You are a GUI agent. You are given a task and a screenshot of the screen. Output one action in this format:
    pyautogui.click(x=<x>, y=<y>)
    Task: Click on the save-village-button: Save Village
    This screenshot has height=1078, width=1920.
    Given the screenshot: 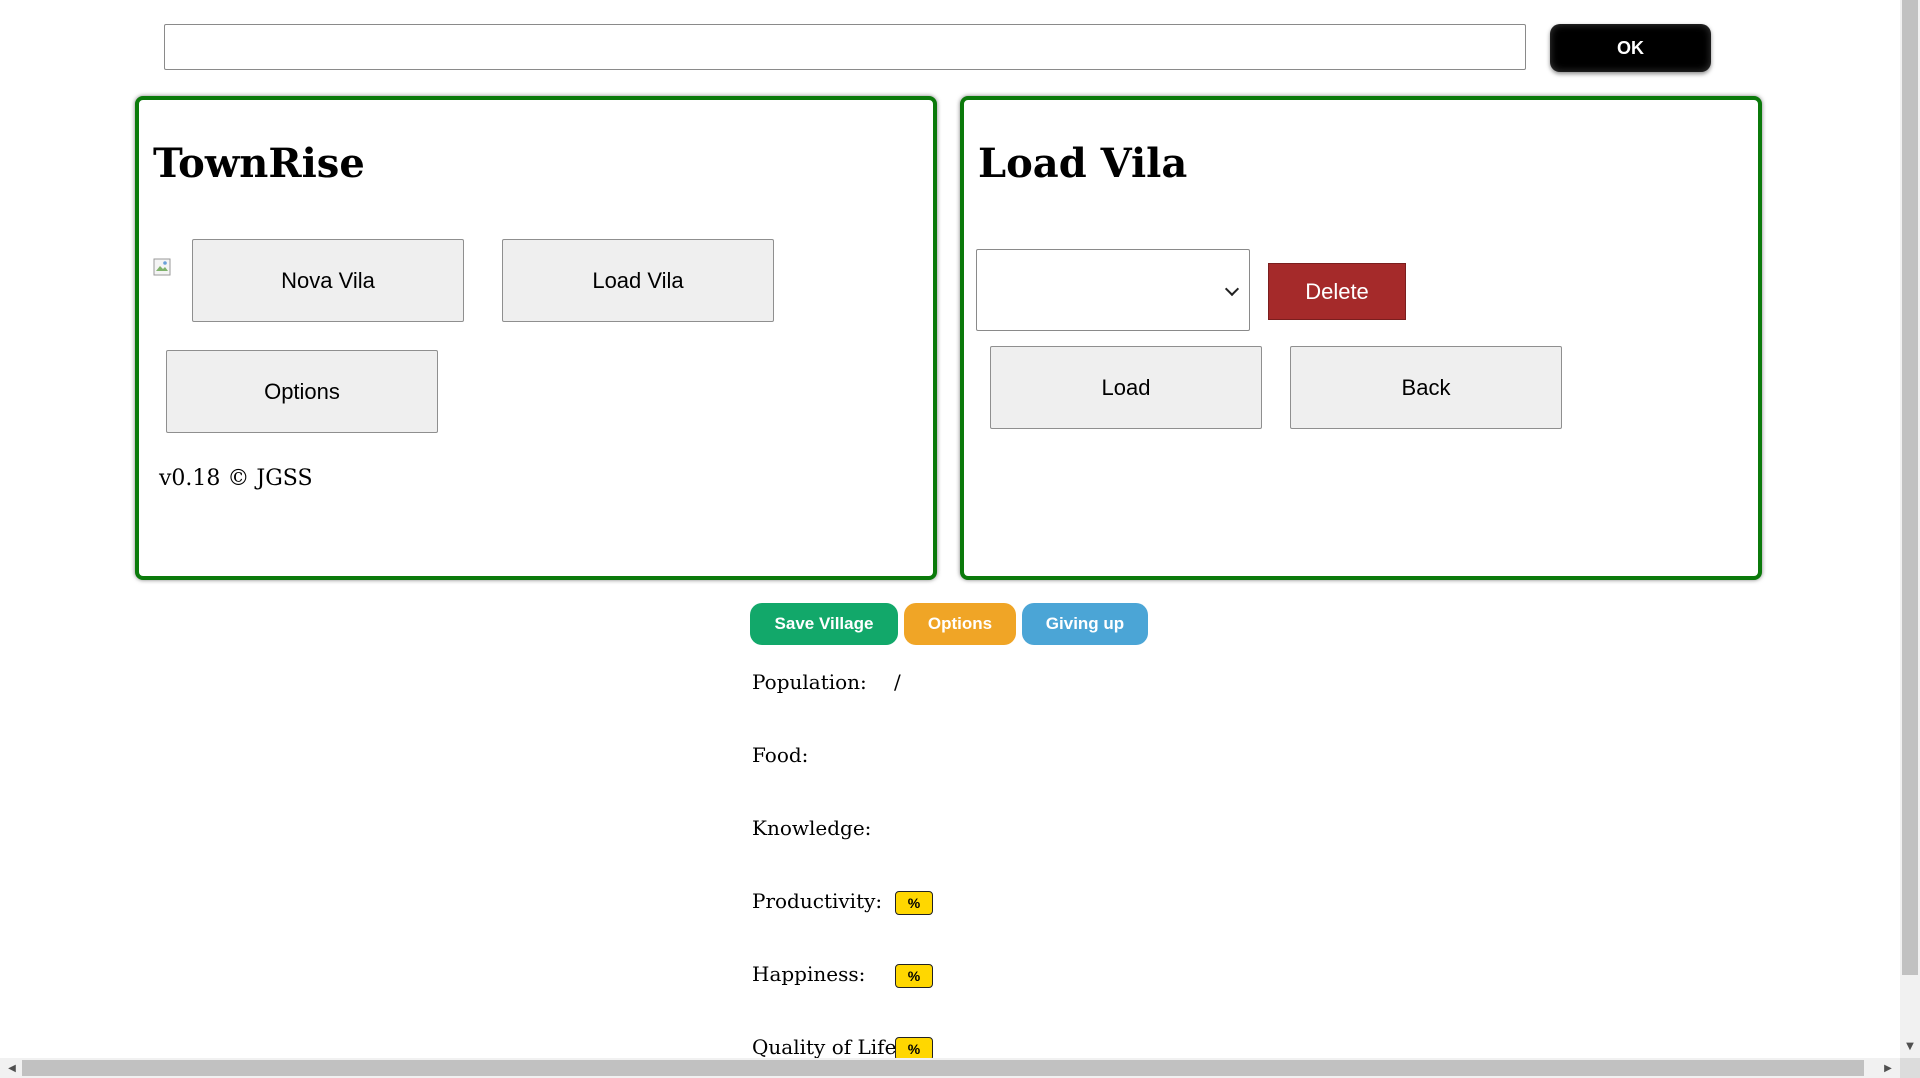 What is the action you would take?
    pyautogui.click(x=824, y=624)
    